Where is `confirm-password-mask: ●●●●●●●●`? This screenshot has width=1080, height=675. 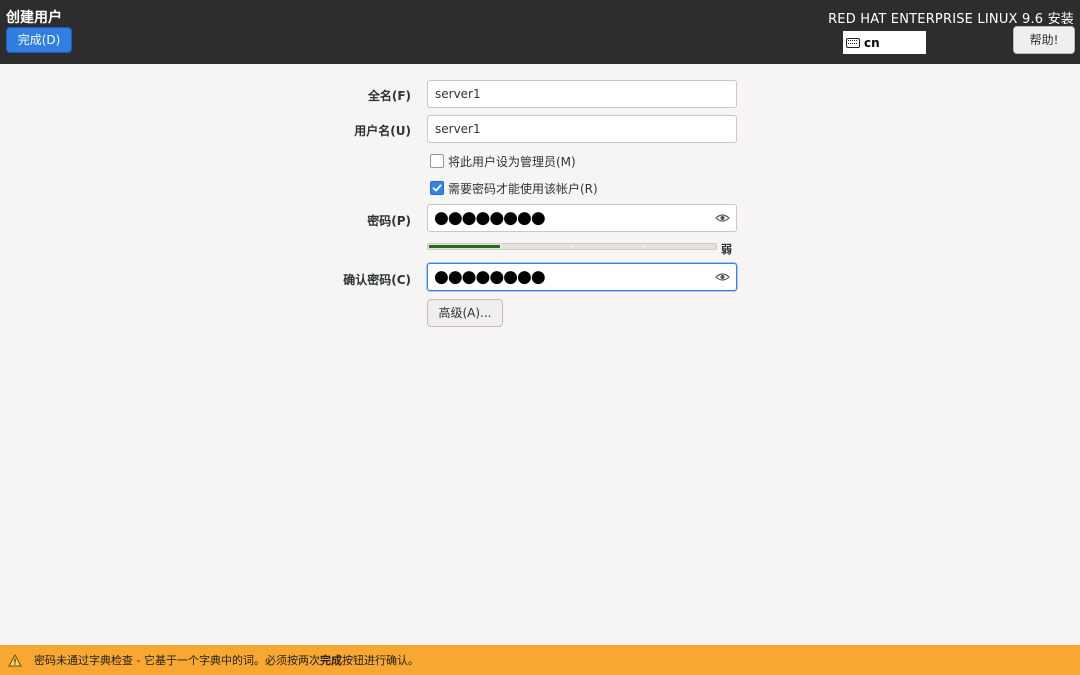 confirm-password-mask: ●●●●●●●● is located at coordinates (490, 276).